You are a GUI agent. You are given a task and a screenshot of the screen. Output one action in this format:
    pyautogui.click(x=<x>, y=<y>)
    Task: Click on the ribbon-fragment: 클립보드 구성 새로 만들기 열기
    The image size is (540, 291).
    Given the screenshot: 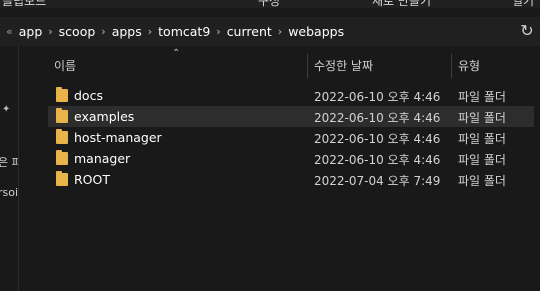 What is the action you would take?
    pyautogui.click(x=270, y=4)
    